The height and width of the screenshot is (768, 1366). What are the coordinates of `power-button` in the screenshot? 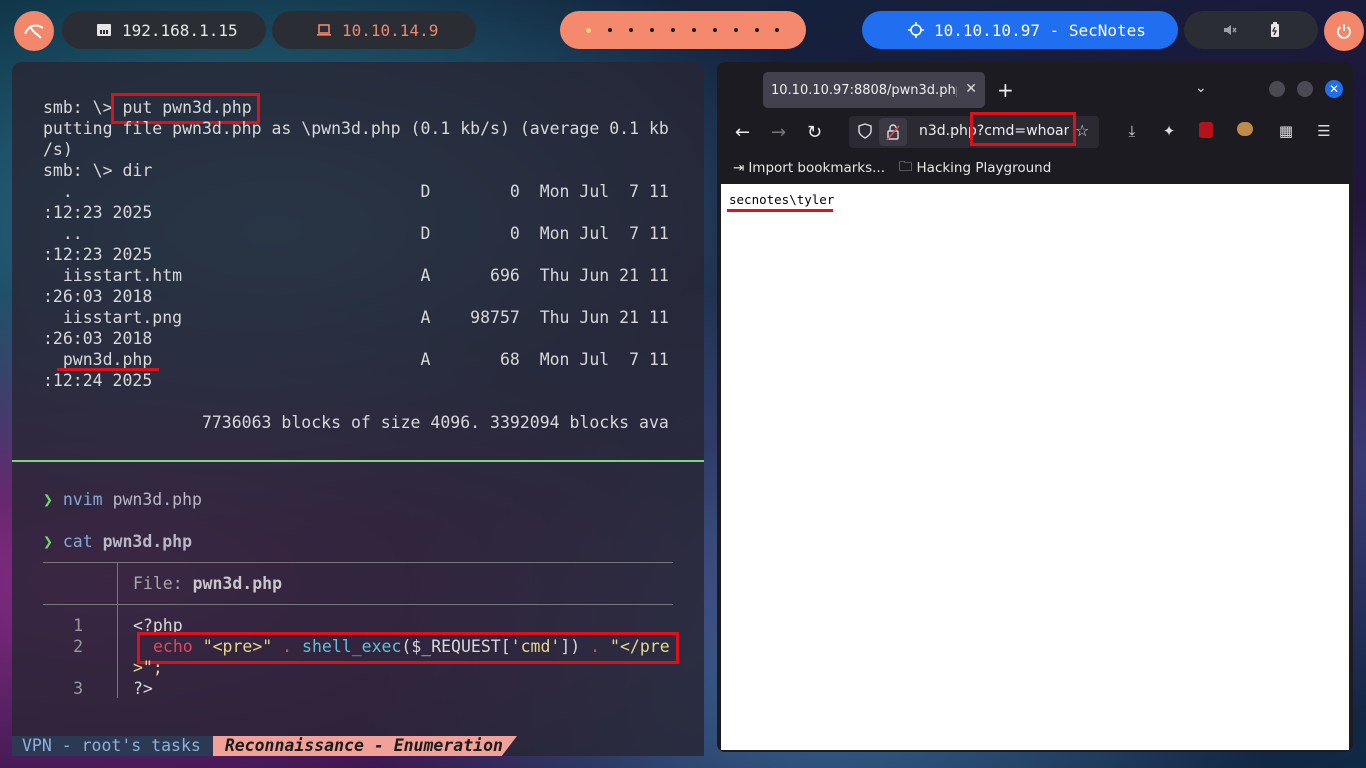 It's located at (1344, 31).